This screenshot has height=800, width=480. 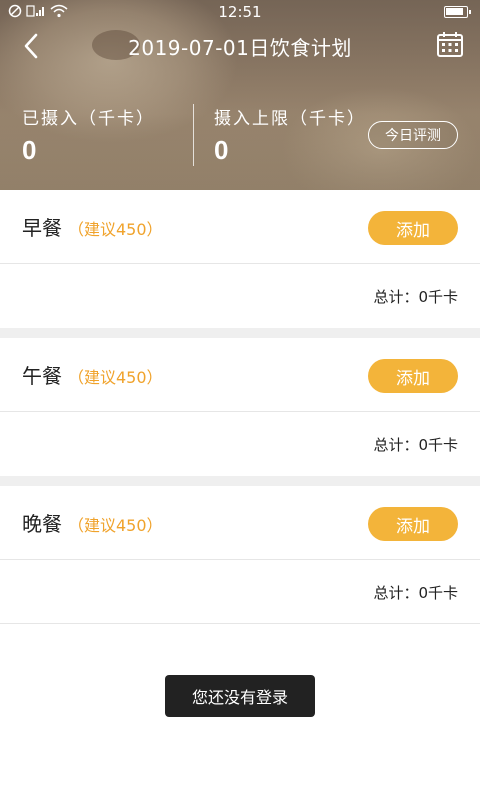 I want to click on page-title: 2019-07-01日饮食计划, so click(x=240, y=48).